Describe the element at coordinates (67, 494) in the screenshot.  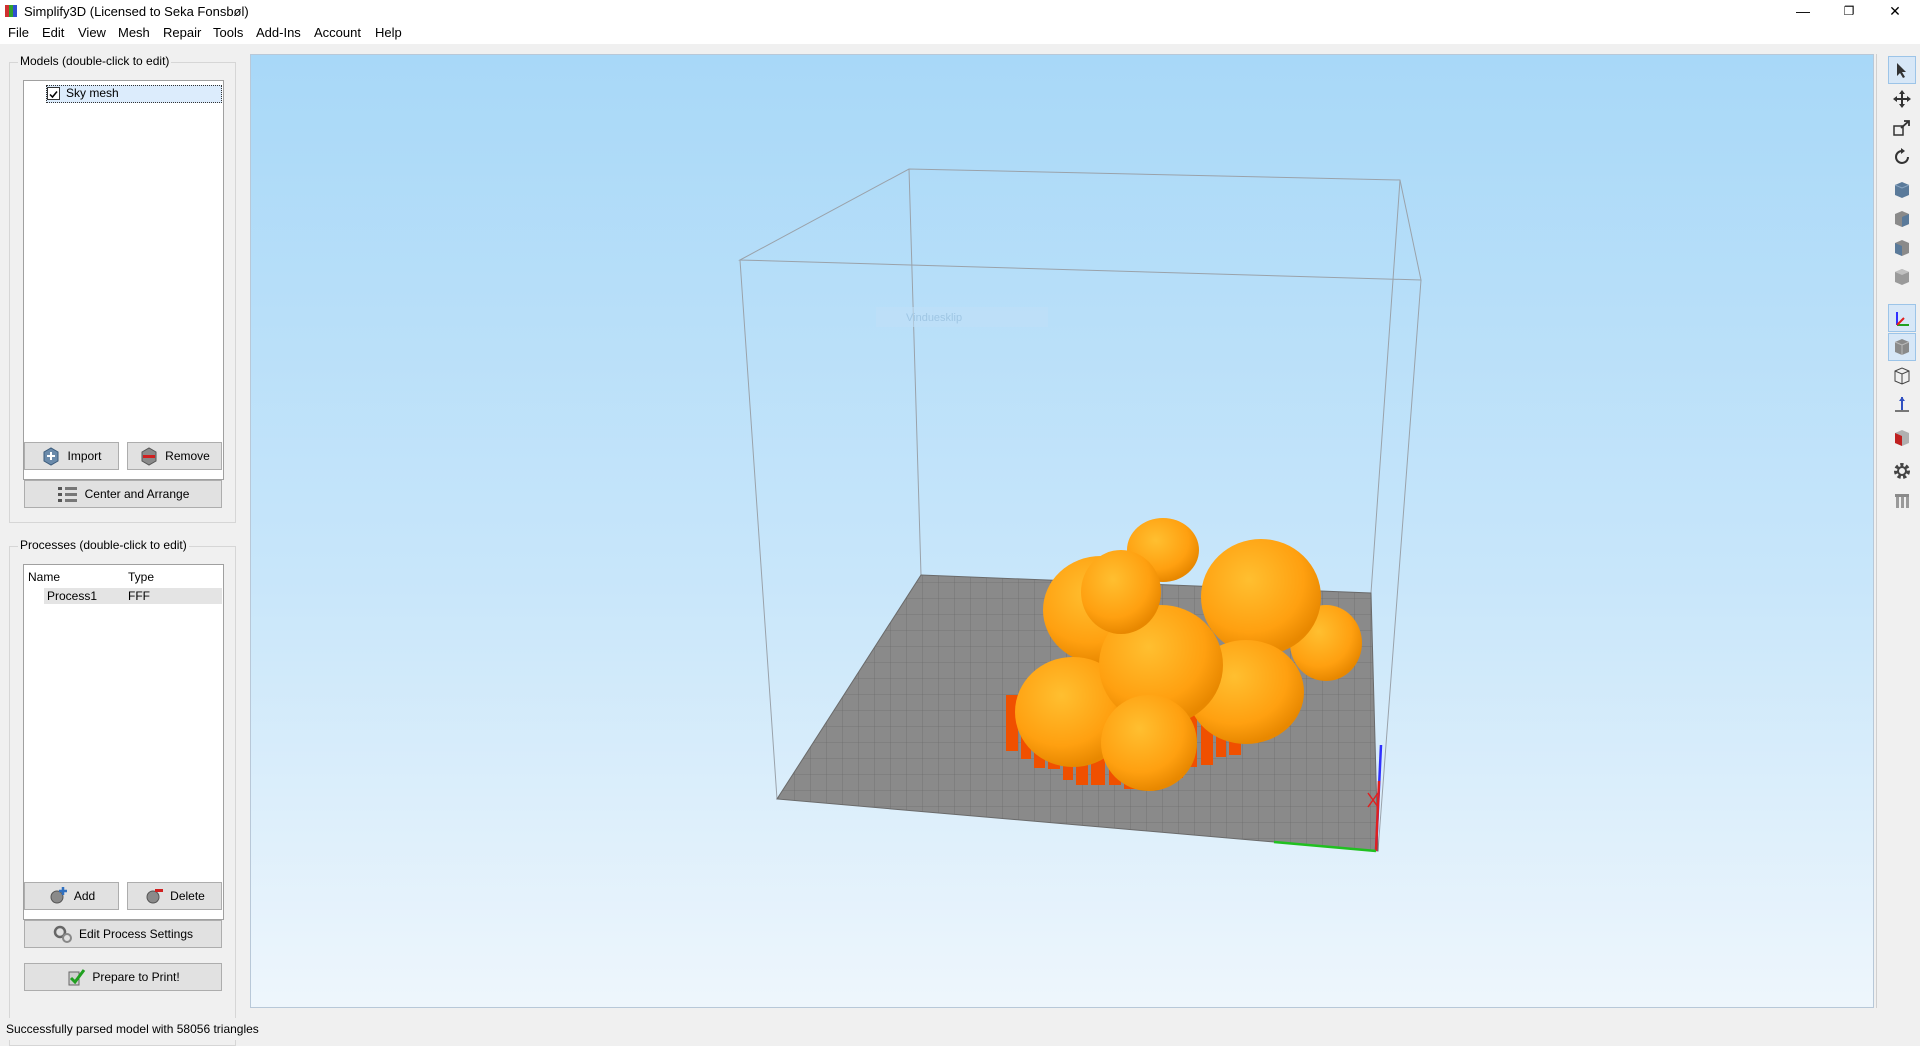
I see `center-arrange-icon` at that location.